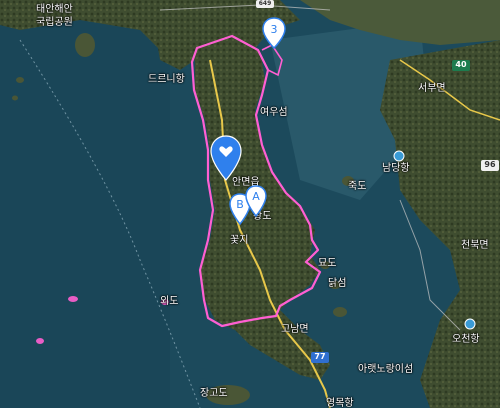 The width and height of the screenshot is (500, 408). What do you see at coordinates (357, 186) in the screenshot?
I see `juksdo-label: 죽도` at bounding box center [357, 186].